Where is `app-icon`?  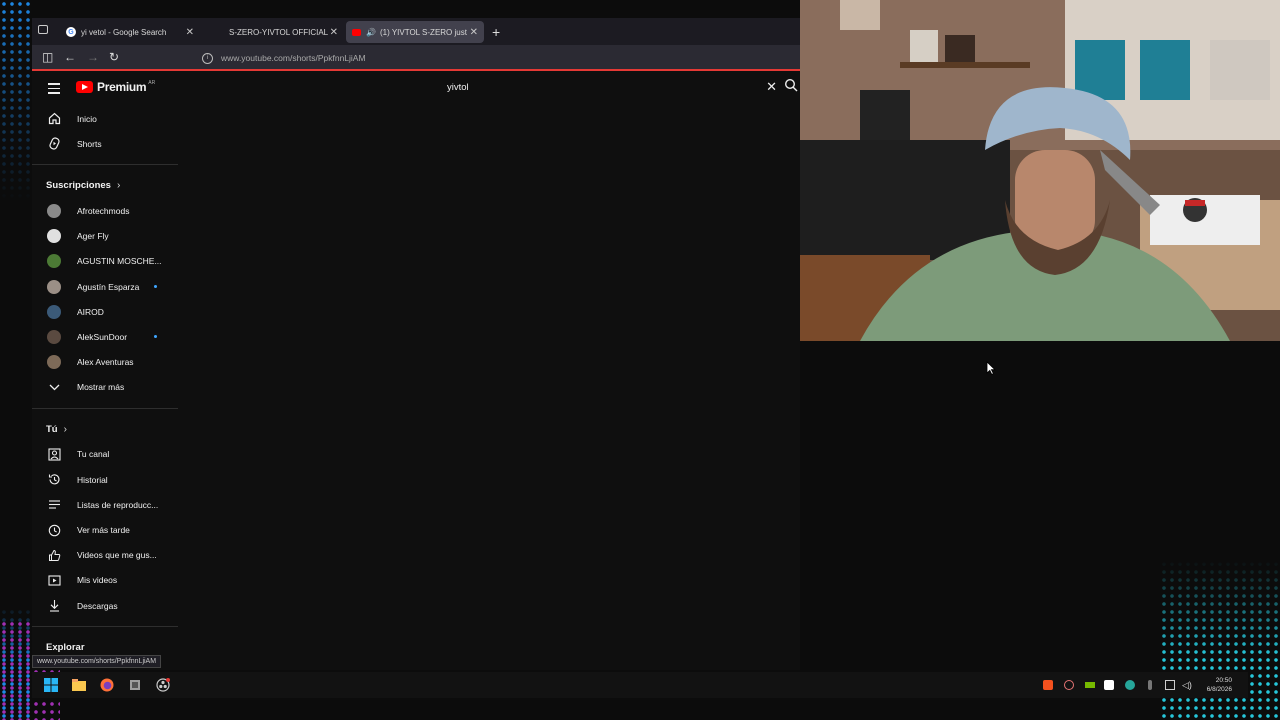 app-icon is located at coordinates (135, 685).